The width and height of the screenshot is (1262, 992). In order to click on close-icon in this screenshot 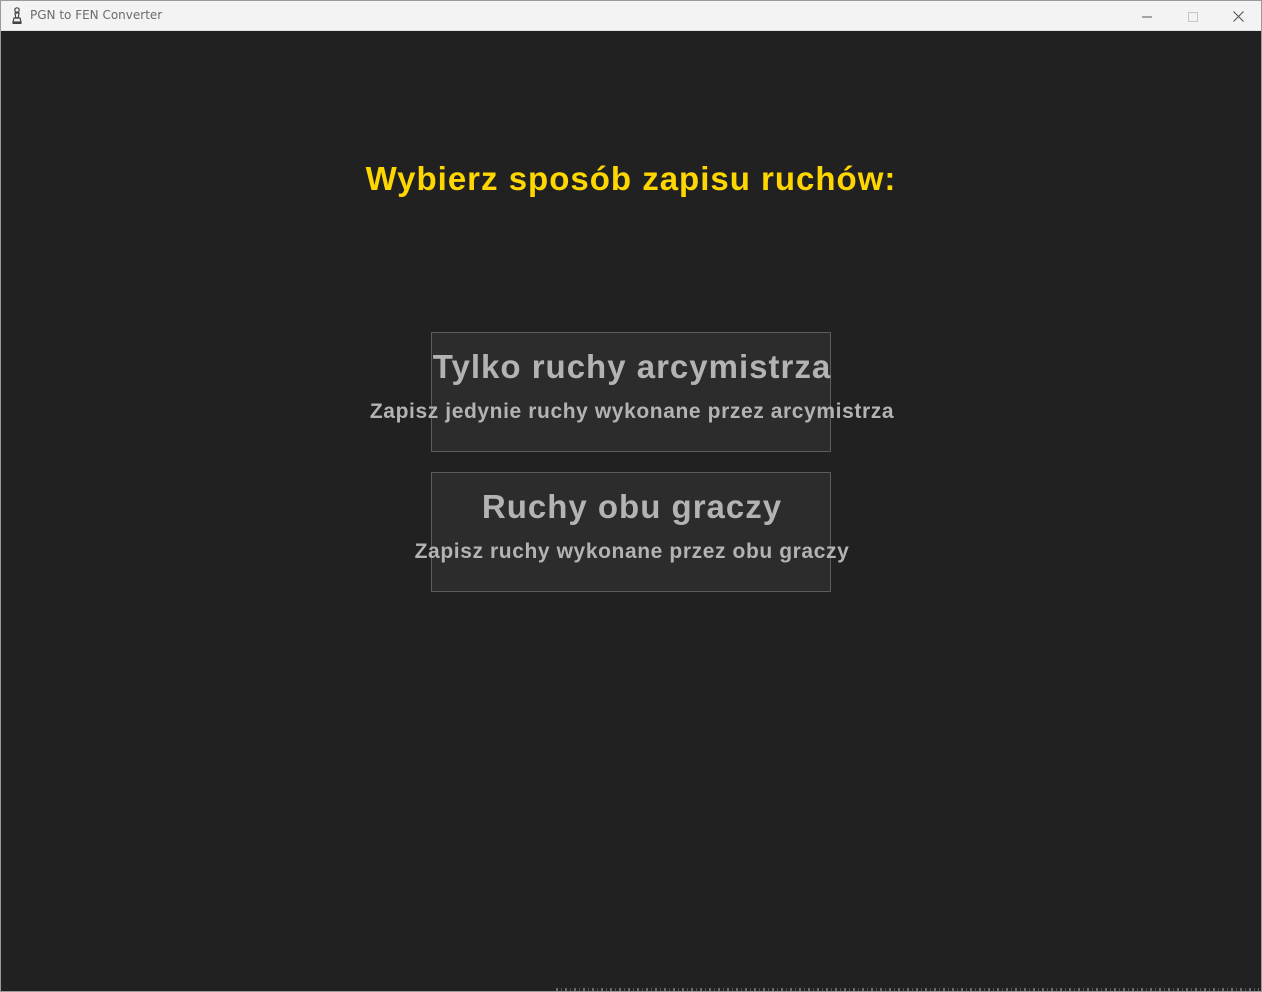, I will do `click(1238, 16)`.